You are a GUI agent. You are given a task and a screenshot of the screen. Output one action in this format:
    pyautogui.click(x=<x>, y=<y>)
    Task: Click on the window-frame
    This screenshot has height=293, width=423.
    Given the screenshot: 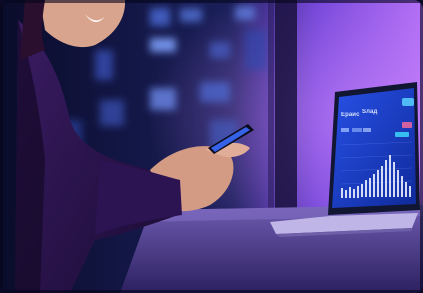 What is the action you would take?
    pyautogui.click(x=286, y=107)
    